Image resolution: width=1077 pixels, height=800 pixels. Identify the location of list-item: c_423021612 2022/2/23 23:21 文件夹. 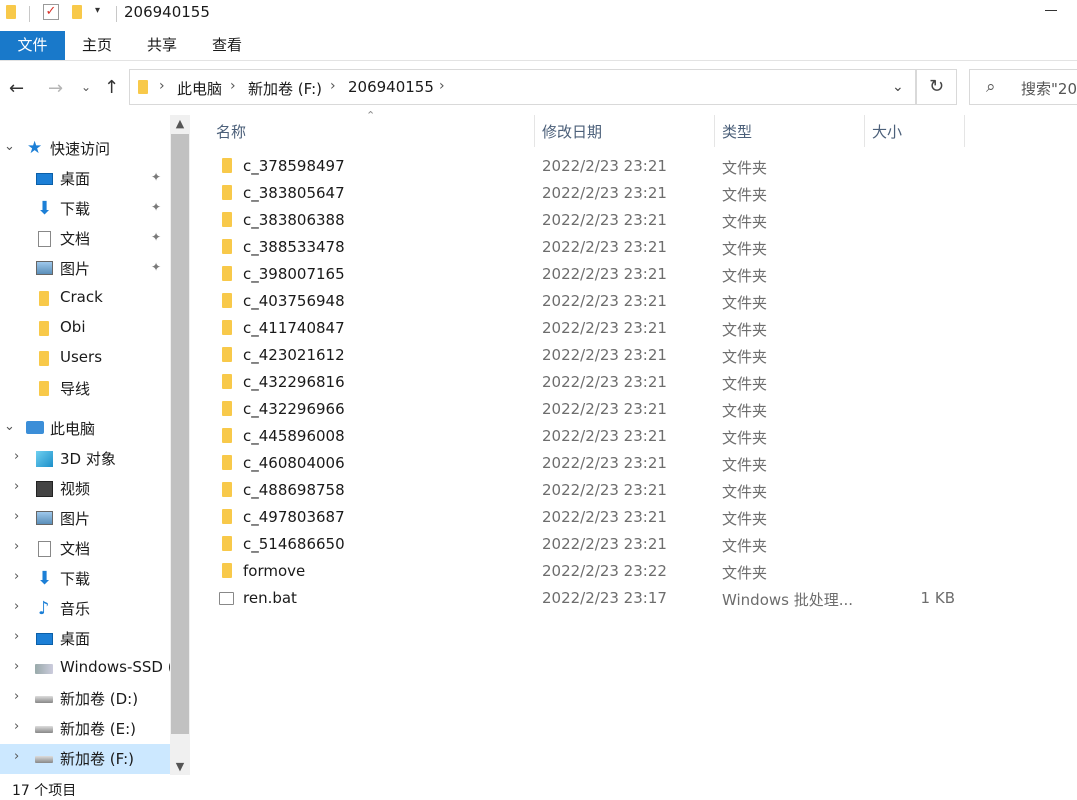
(590, 356).